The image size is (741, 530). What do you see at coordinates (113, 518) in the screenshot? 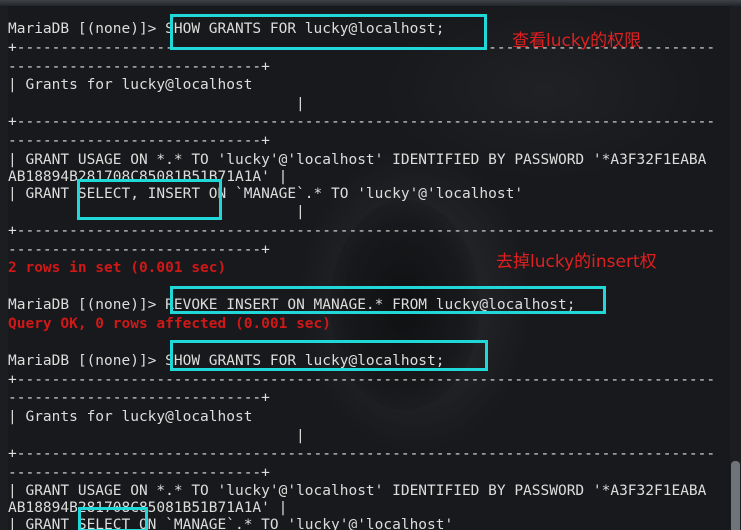
I see `highlight-box-select` at bounding box center [113, 518].